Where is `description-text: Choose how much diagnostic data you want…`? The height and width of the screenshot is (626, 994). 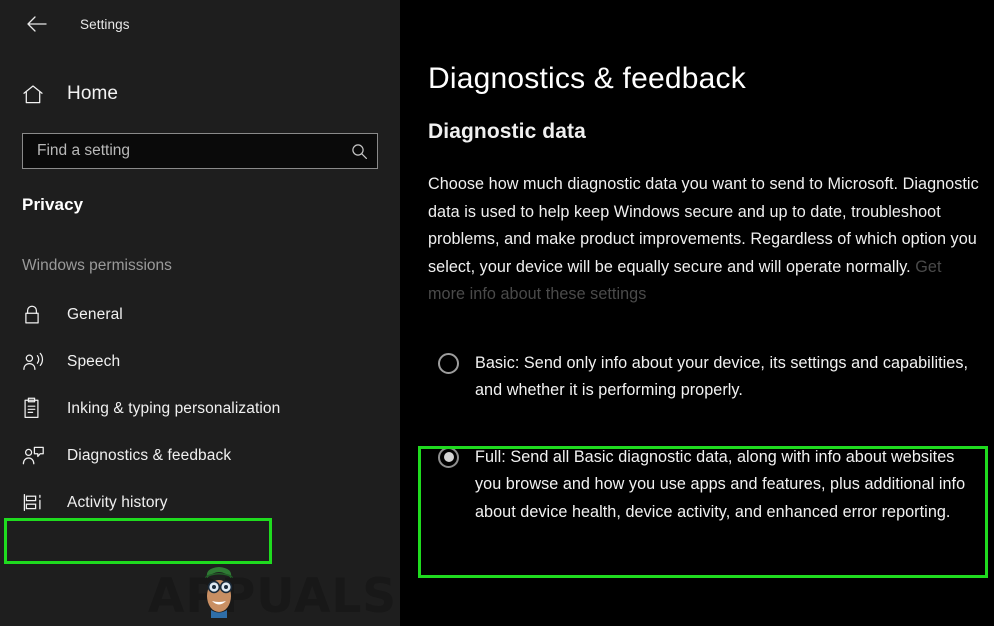 description-text: Choose how much diagnostic data you want… is located at coordinates (704, 240).